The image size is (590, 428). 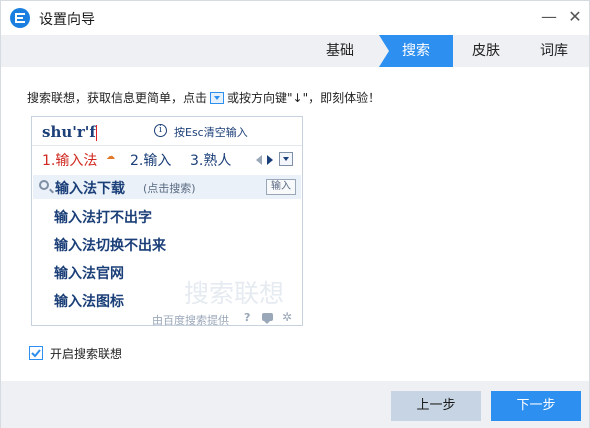 I want to click on search-hint-text: 搜索联想，获取信息更简单，点击 或按方向键"↓"，即刻体验！, so click(x=203, y=97).